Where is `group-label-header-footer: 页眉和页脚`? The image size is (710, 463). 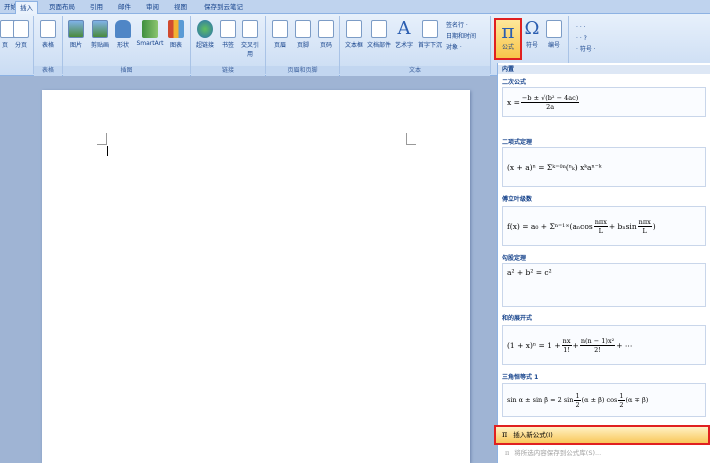 group-label-header-footer: 页眉和页脚 is located at coordinates (302, 71).